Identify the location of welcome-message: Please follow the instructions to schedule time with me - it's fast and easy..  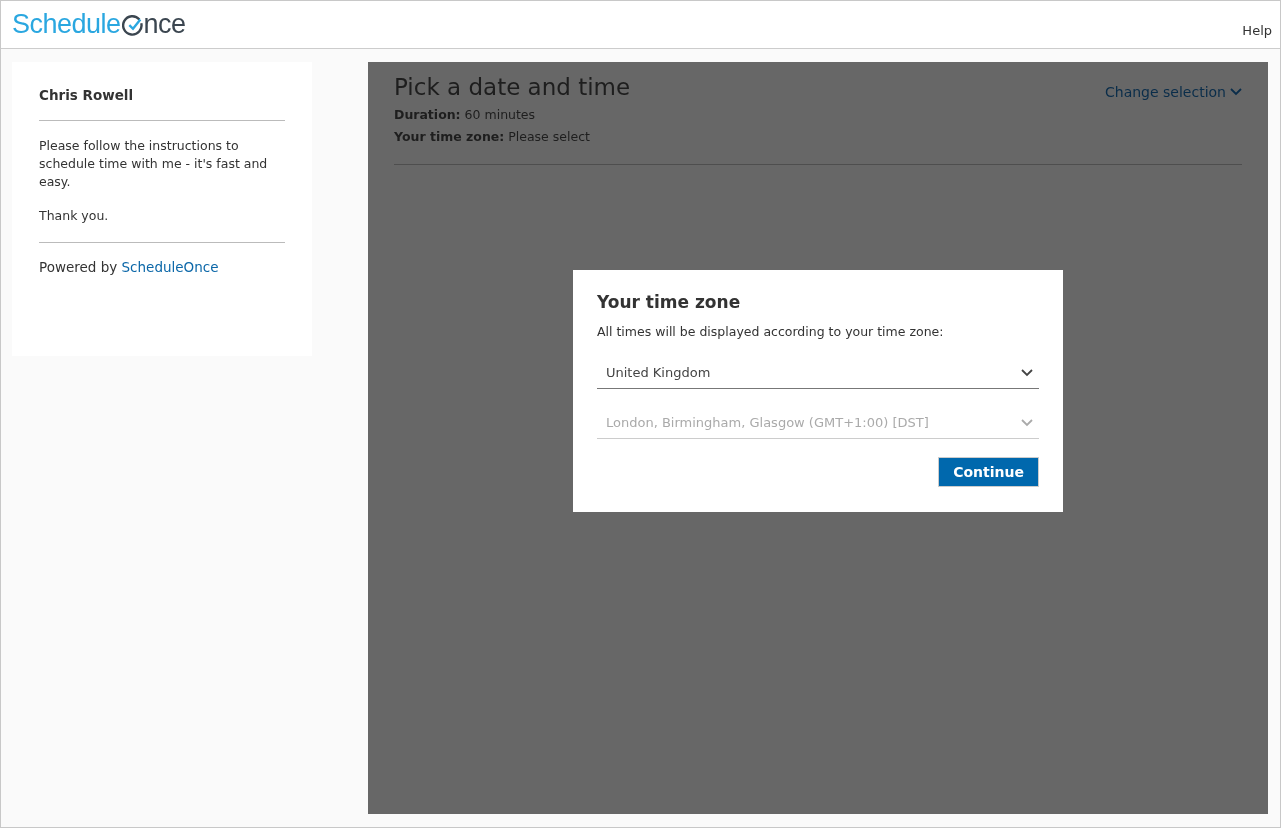
(154, 164).